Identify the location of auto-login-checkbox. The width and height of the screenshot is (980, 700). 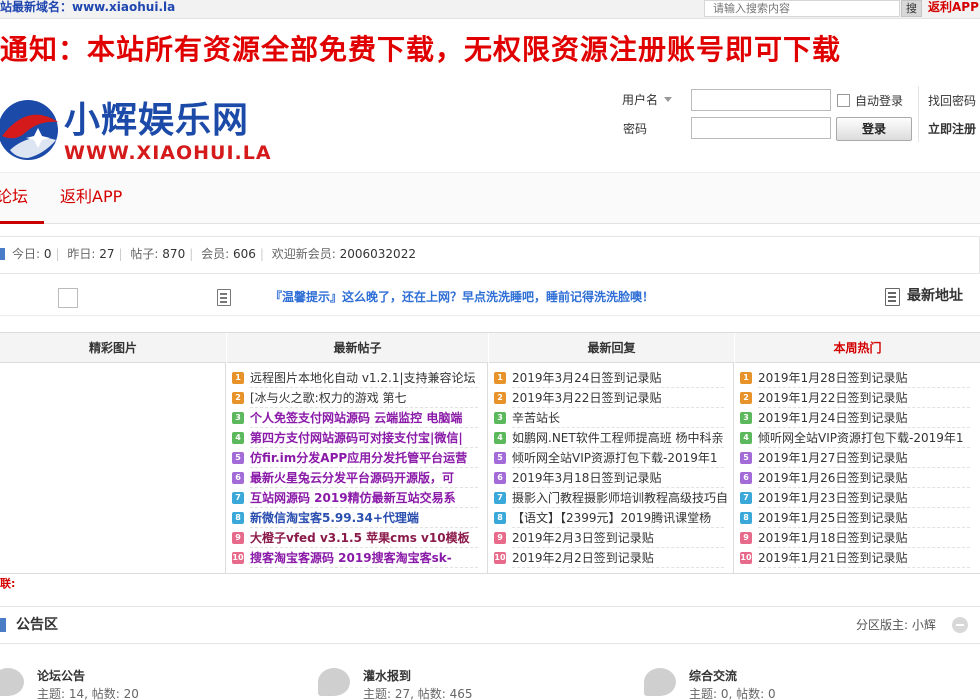
(843, 100).